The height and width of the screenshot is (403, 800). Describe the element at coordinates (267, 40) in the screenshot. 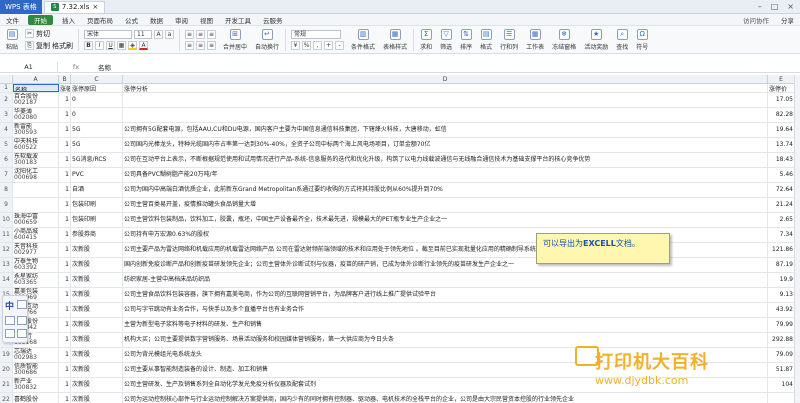

I see `wrap-text-button: ↵ 自动换行` at that location.